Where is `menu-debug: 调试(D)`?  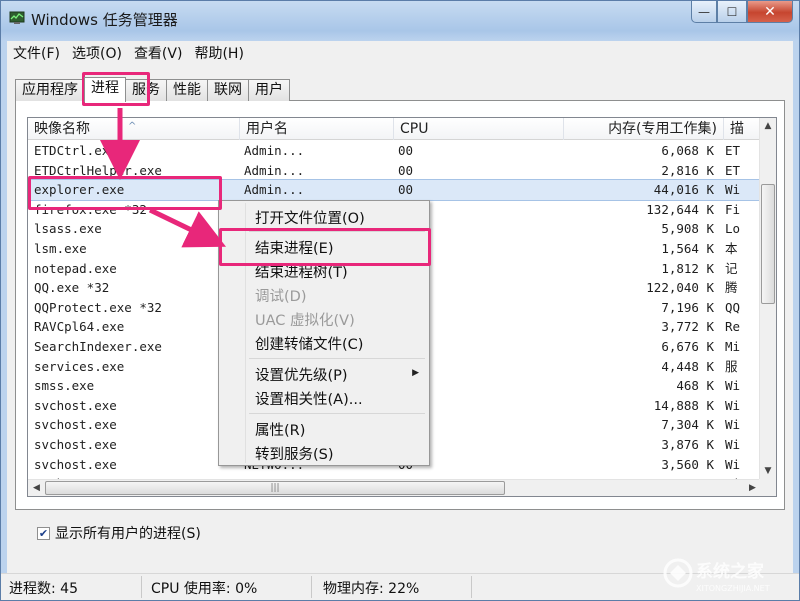
menu-debug: 调试(D) is located at coordinates (281, 297).